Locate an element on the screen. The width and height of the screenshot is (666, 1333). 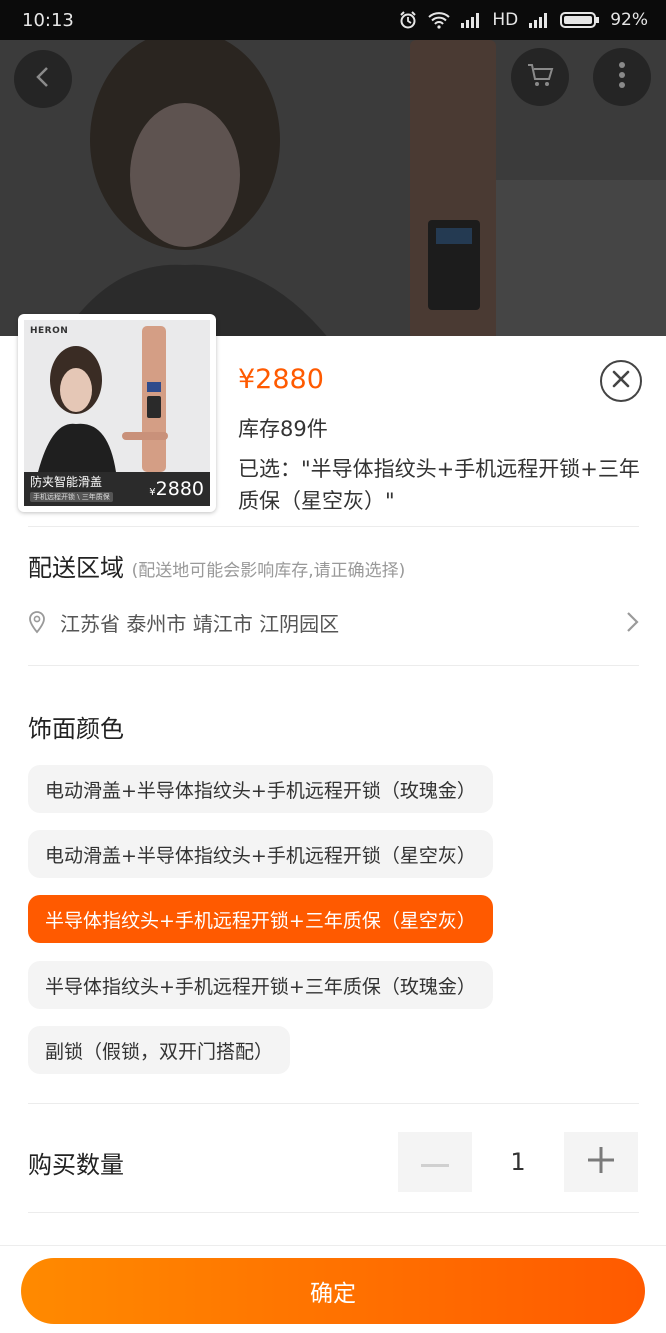
quantity-value: 1 is located at coordinates (518, 1162).